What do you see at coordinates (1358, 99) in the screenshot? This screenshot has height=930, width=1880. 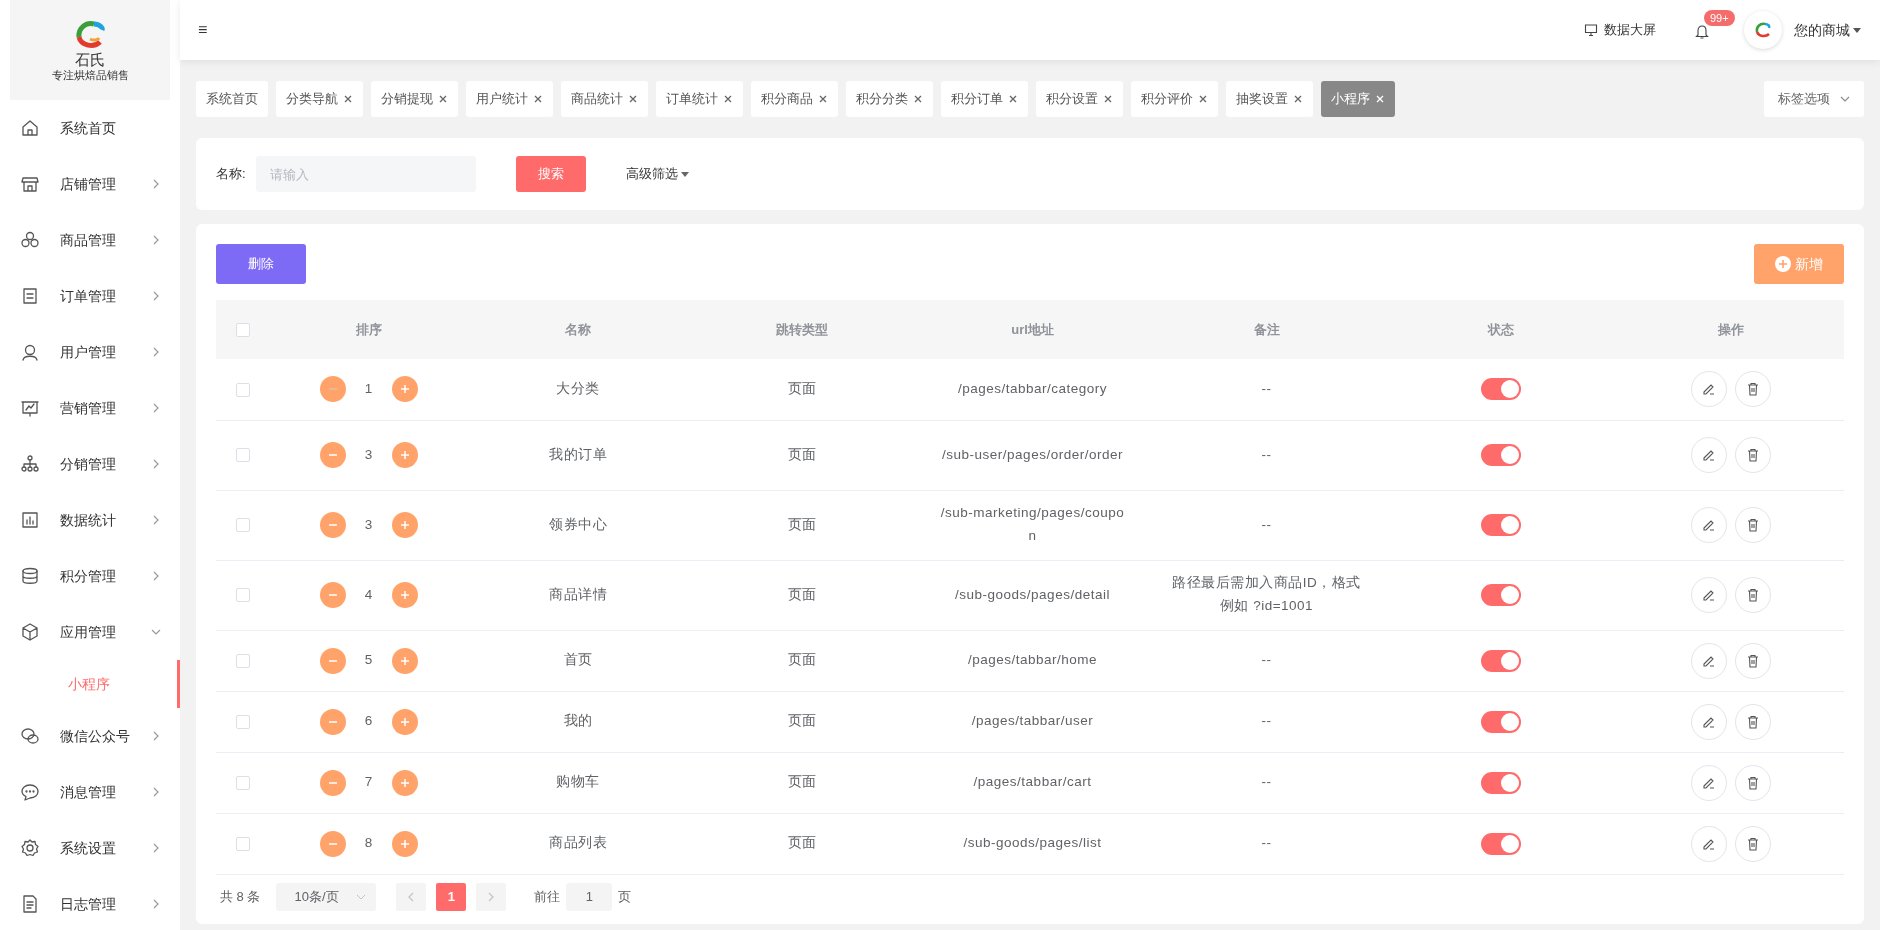 I see `tab: 小程序` at bounding box center [1358, 99].